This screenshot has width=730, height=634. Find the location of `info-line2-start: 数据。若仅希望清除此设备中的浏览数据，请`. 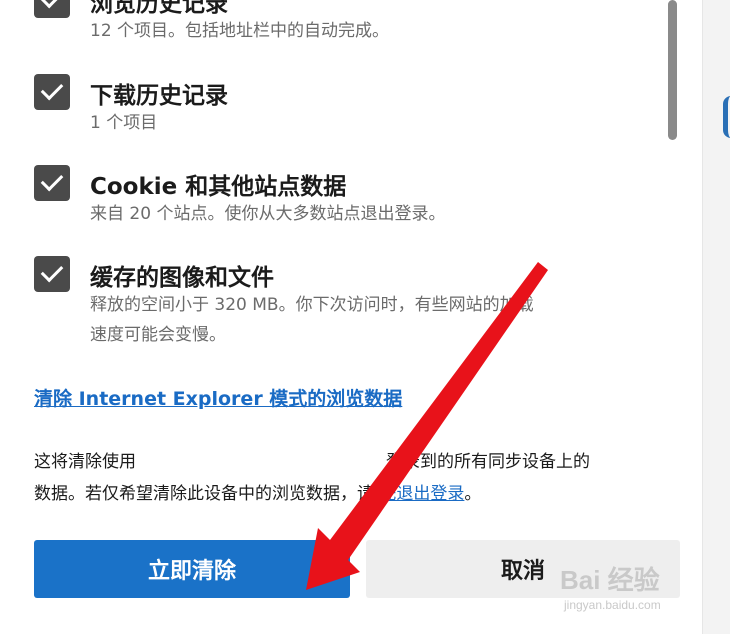

info-line2-start: 数据。若仅希望清除此设备中的浏览数据，请 is located at coordinates (207, 494).